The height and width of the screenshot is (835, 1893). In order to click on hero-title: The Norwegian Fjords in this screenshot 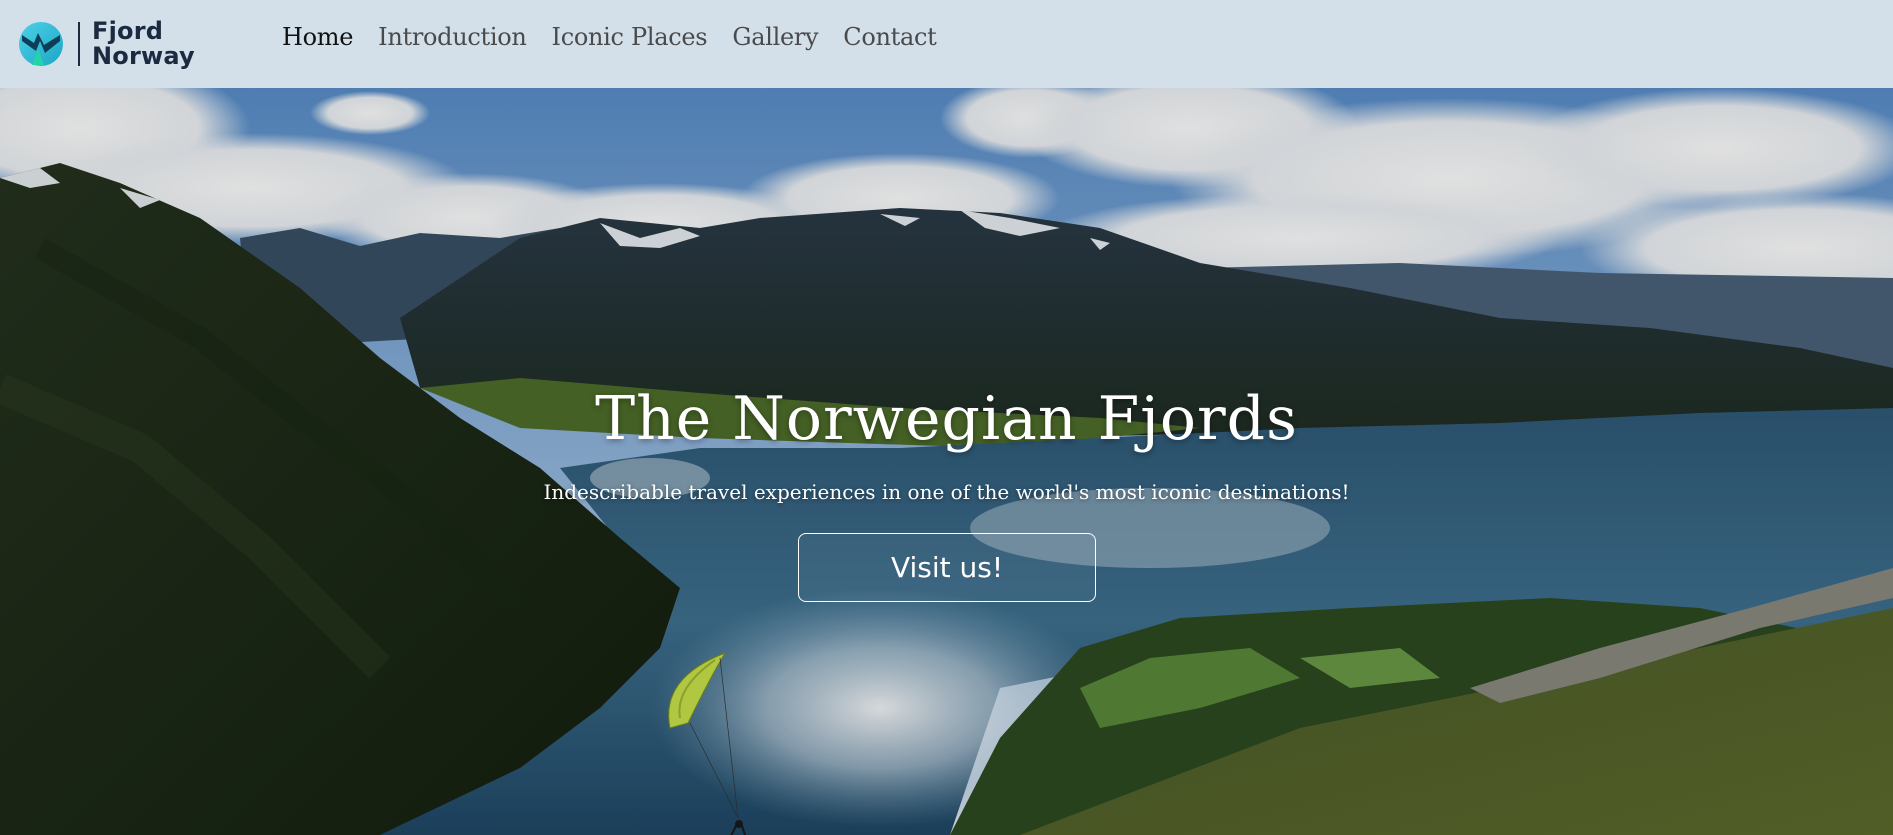, I will do `click(946, 419)`.